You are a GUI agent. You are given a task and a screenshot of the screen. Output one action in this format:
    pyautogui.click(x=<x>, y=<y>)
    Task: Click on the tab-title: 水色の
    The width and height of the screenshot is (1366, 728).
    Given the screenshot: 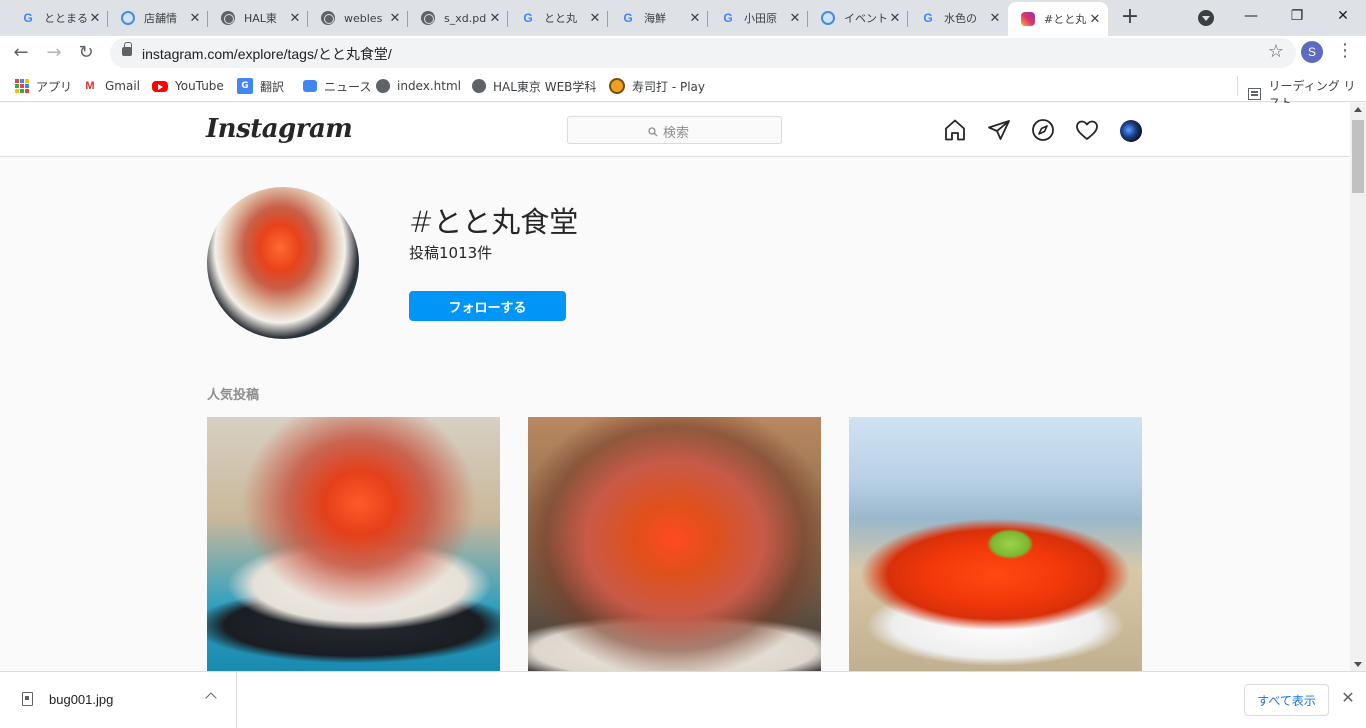 What is the action you would take?
    pyautogui.click(x=960, y=18)
    